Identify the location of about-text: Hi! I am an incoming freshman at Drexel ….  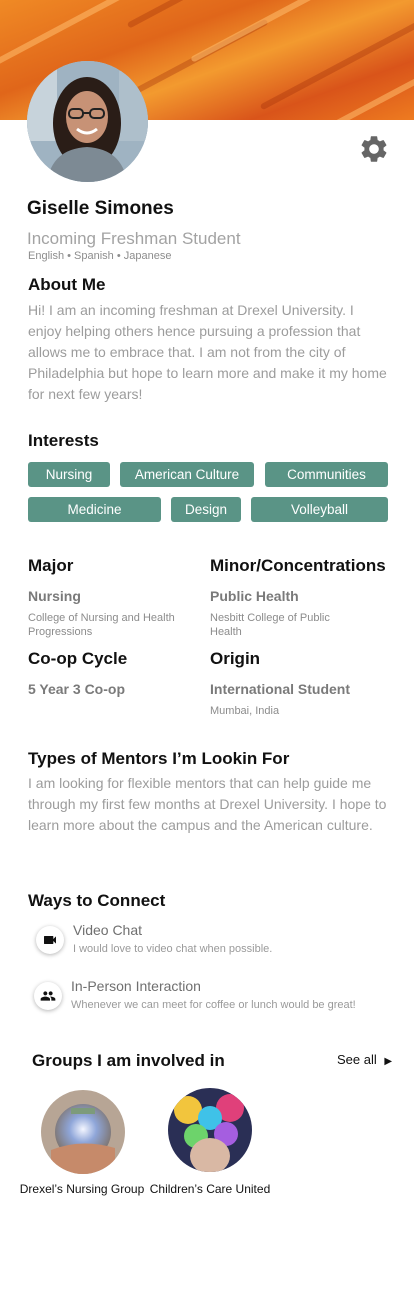
(207, 352).